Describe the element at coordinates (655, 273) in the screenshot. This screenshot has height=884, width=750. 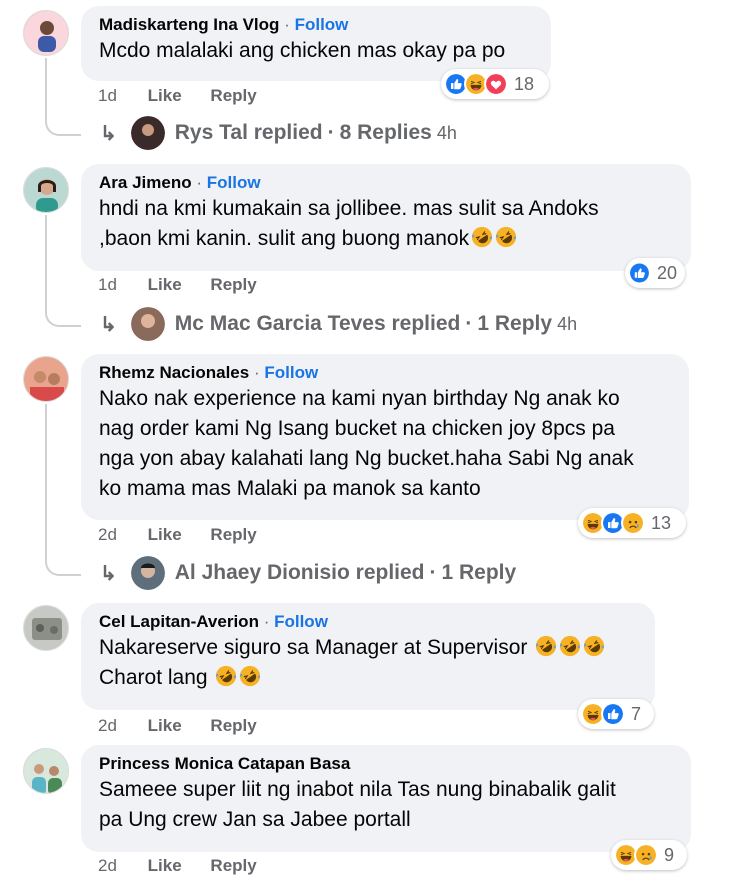
I see `reactions-summary: 20` at that location.